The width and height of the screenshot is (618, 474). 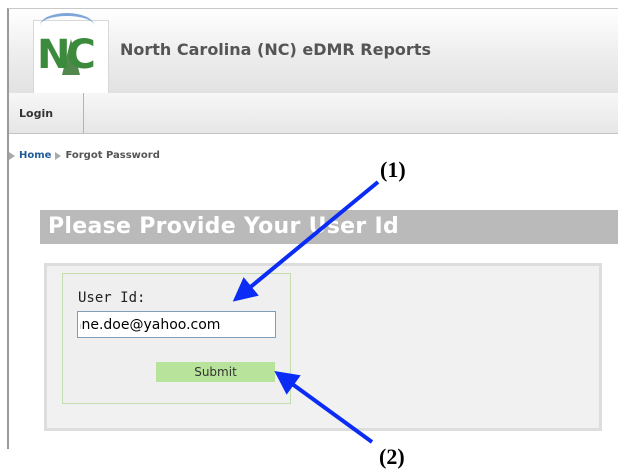 What do you see at coordinates (392, 456) in the screenshot?
I see `annotation-label-2: (2)` at bounding box center [392, 456].